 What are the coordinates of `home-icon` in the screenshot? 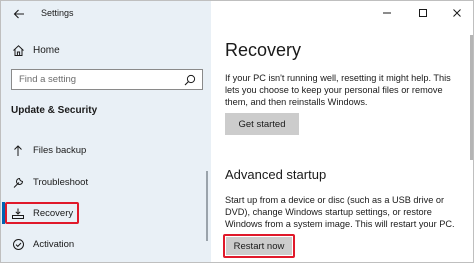 It's located at (18, 50).